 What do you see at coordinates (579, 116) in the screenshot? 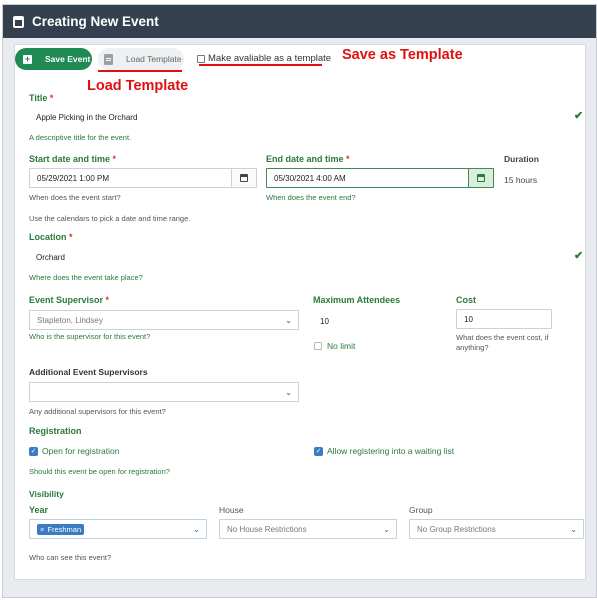
I see `title-valid-check-icon: ✔` at bounding box center [579, 116].